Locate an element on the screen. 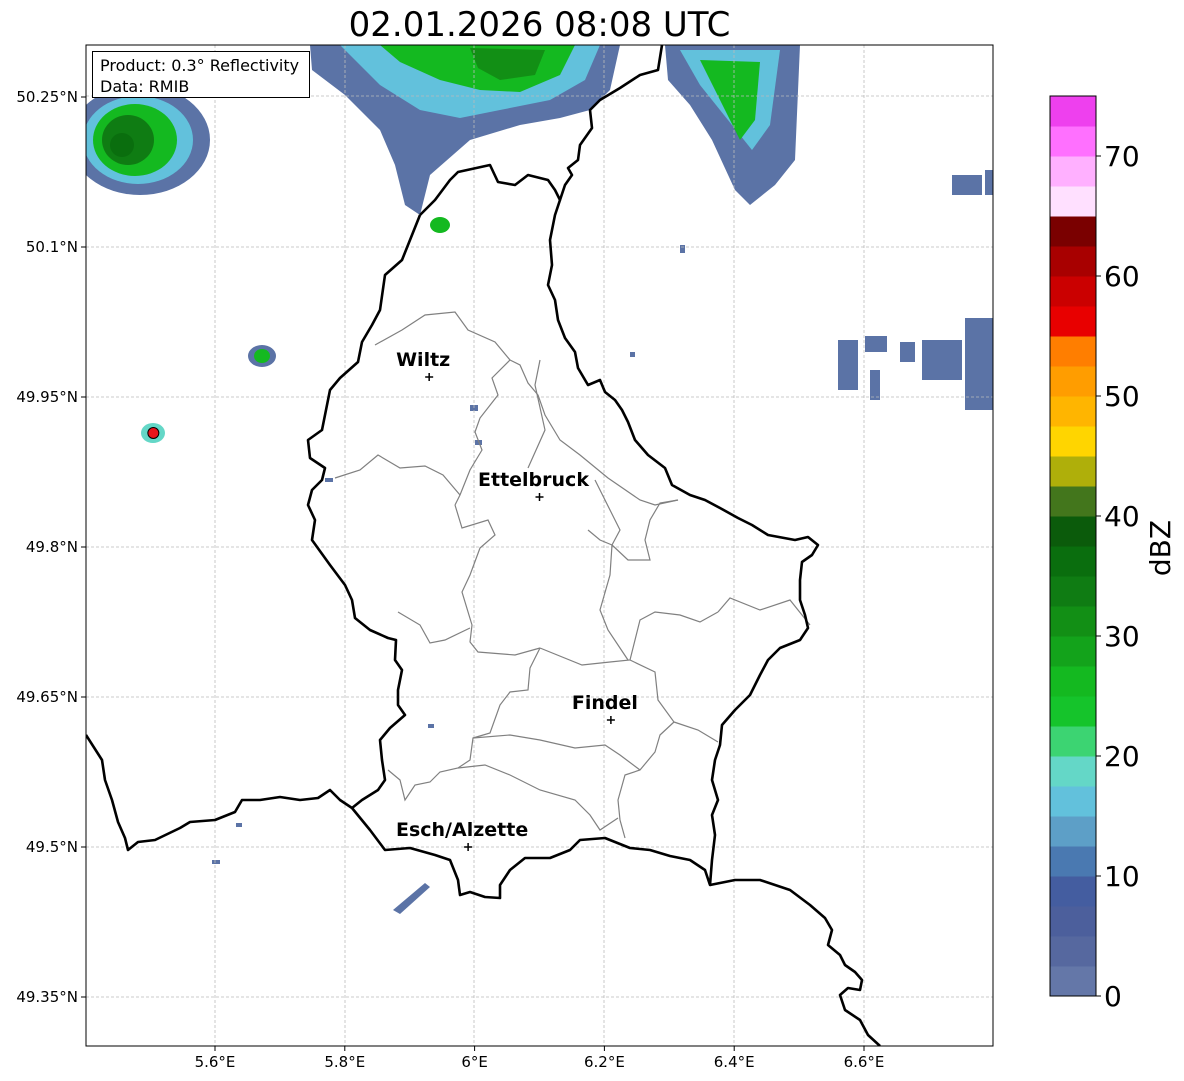 Image resolution: width=1184 pixels, height=1081 pixels. city-label: Wiltz is located at coordinates (423, 360).